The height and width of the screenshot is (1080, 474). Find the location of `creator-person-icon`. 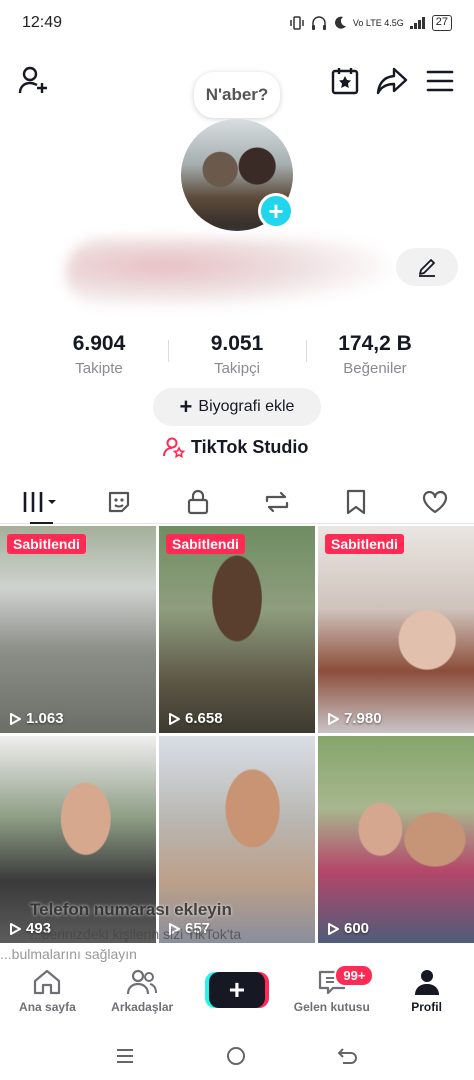

creator-person-icon is located at coordinates (174, 447).